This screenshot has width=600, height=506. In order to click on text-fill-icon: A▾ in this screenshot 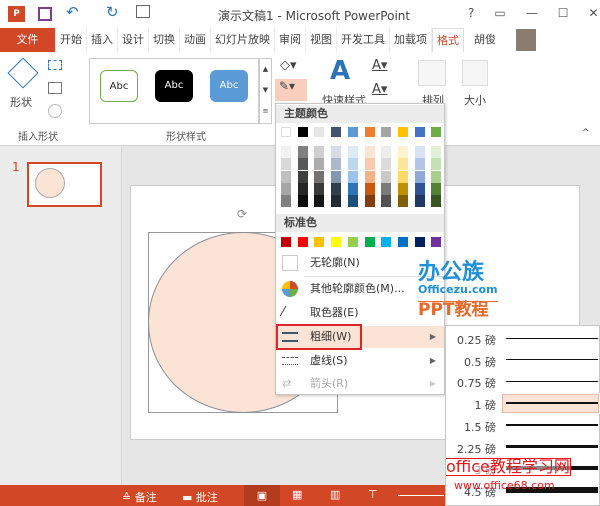, I will do `click(379, 65)`.